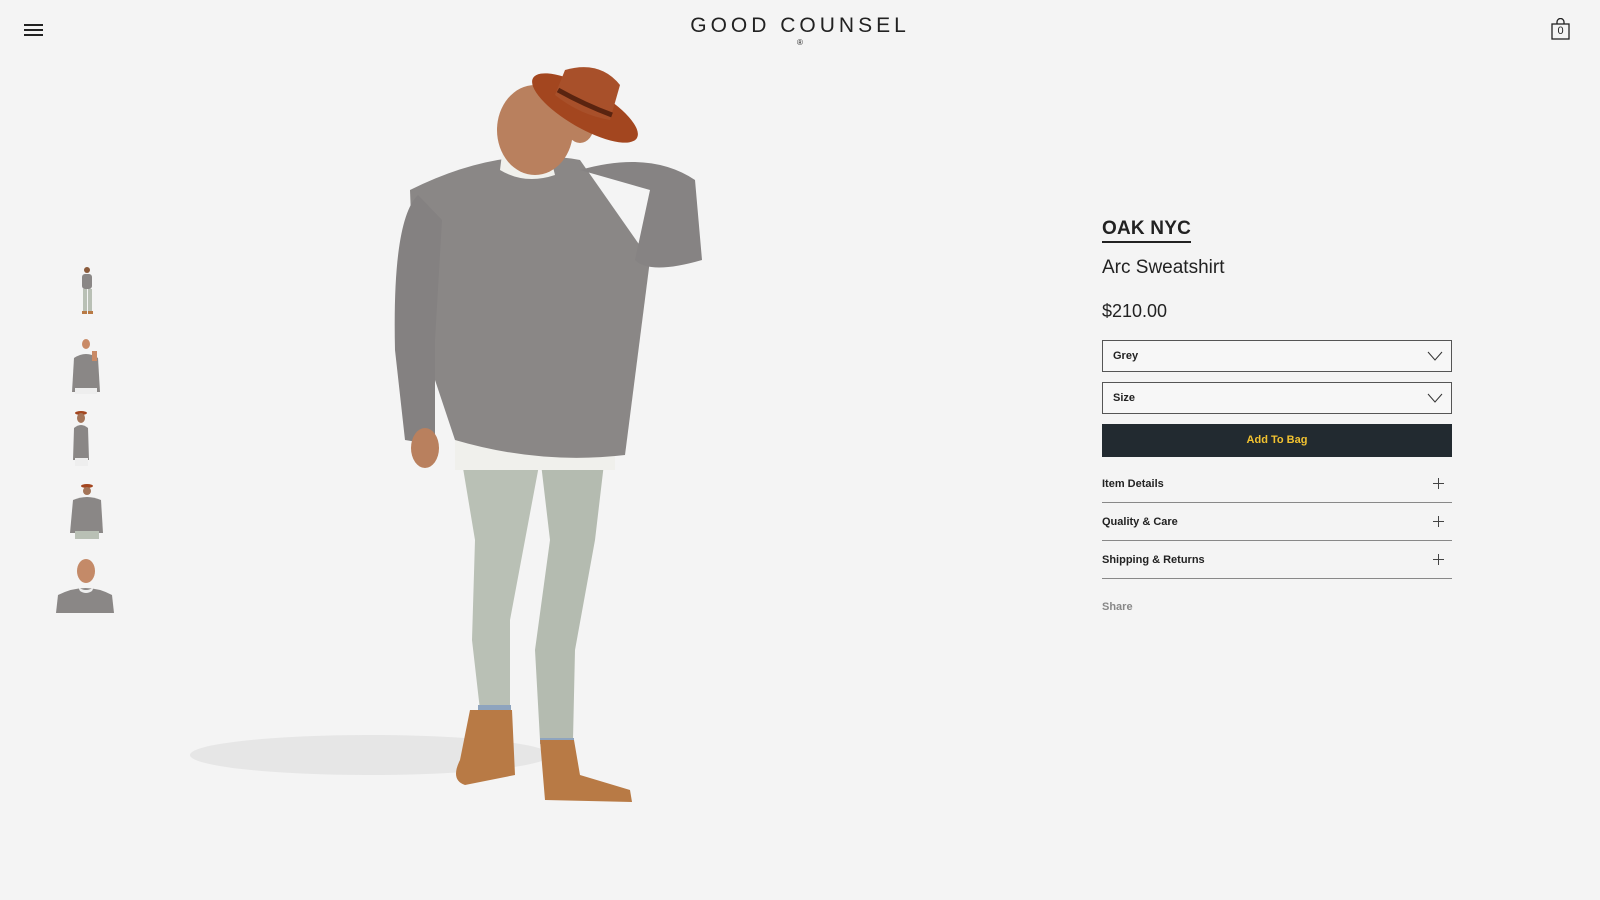 The width and height of the screenshot is (1600, 900). Describe the element at coordinates (800, 25) in the screenshot. I see `logo-text: GOOD COUNSEL` at that location.